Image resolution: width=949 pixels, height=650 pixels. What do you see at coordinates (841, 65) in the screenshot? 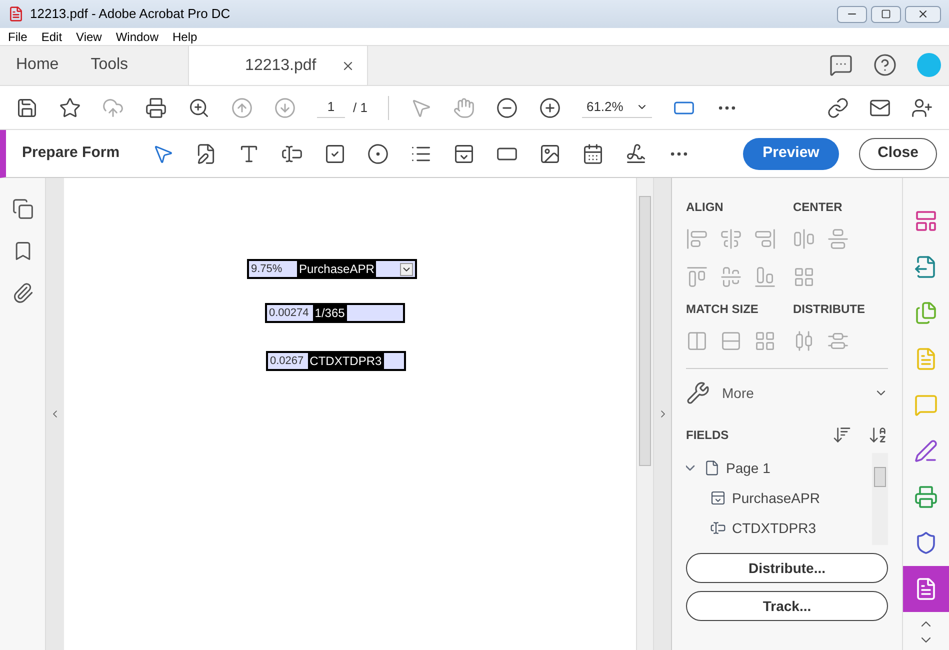
I see `comment-icon` at bounding box center [841, 65].